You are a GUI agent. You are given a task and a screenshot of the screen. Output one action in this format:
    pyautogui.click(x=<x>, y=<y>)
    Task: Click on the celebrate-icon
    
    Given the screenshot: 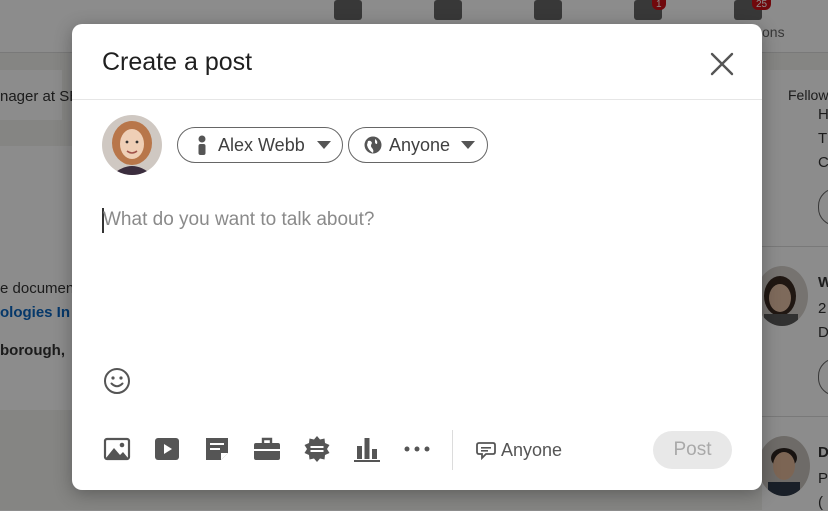 What is the action you would take?
    pyautogui.click(x=317, y=449)
    